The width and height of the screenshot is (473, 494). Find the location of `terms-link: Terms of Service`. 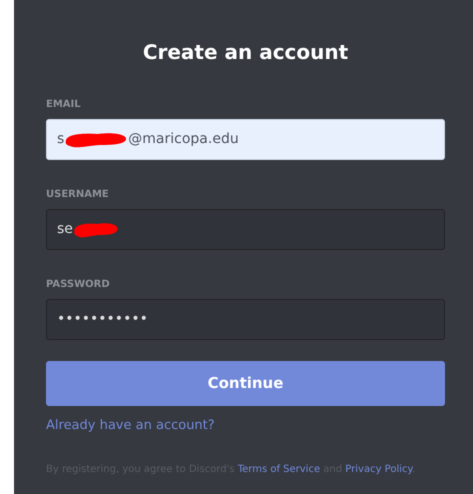

terms-link: Terms of Service is located at coordinates (279, 469).